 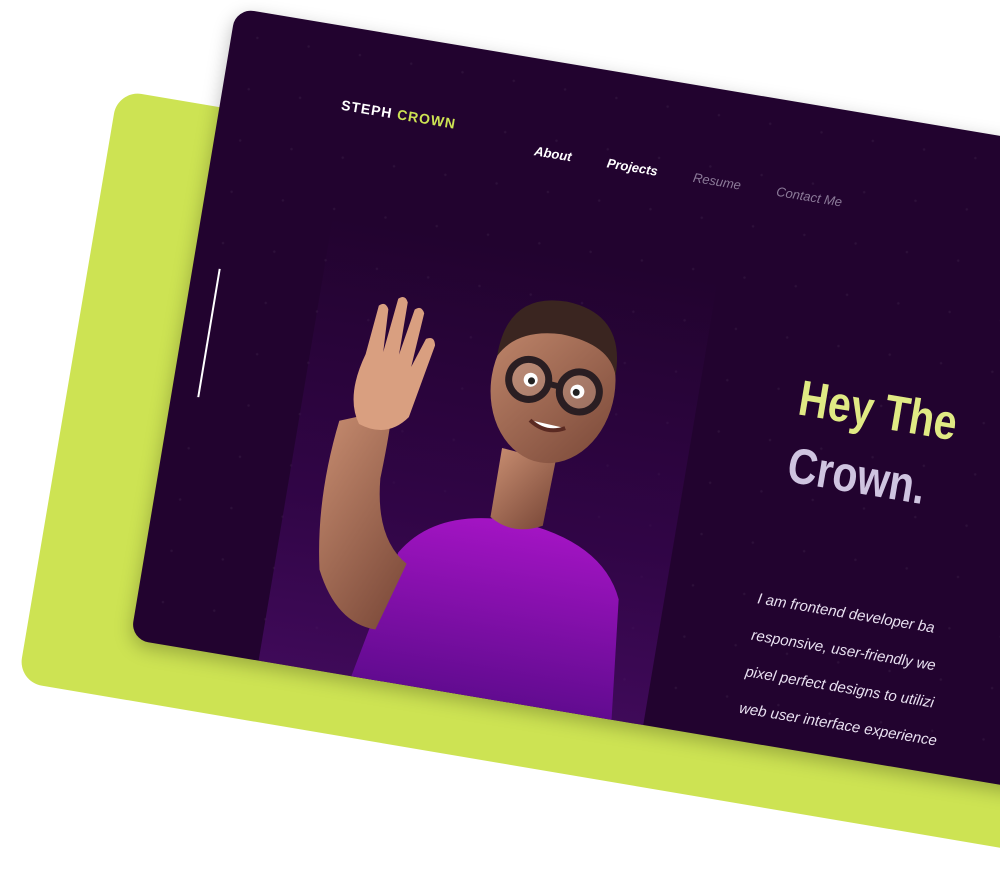 What do you see at coordinates (873, 444) in the screenshot?
I see `hero-headline: Hey The Crown.` at bounding box center [873, 444].